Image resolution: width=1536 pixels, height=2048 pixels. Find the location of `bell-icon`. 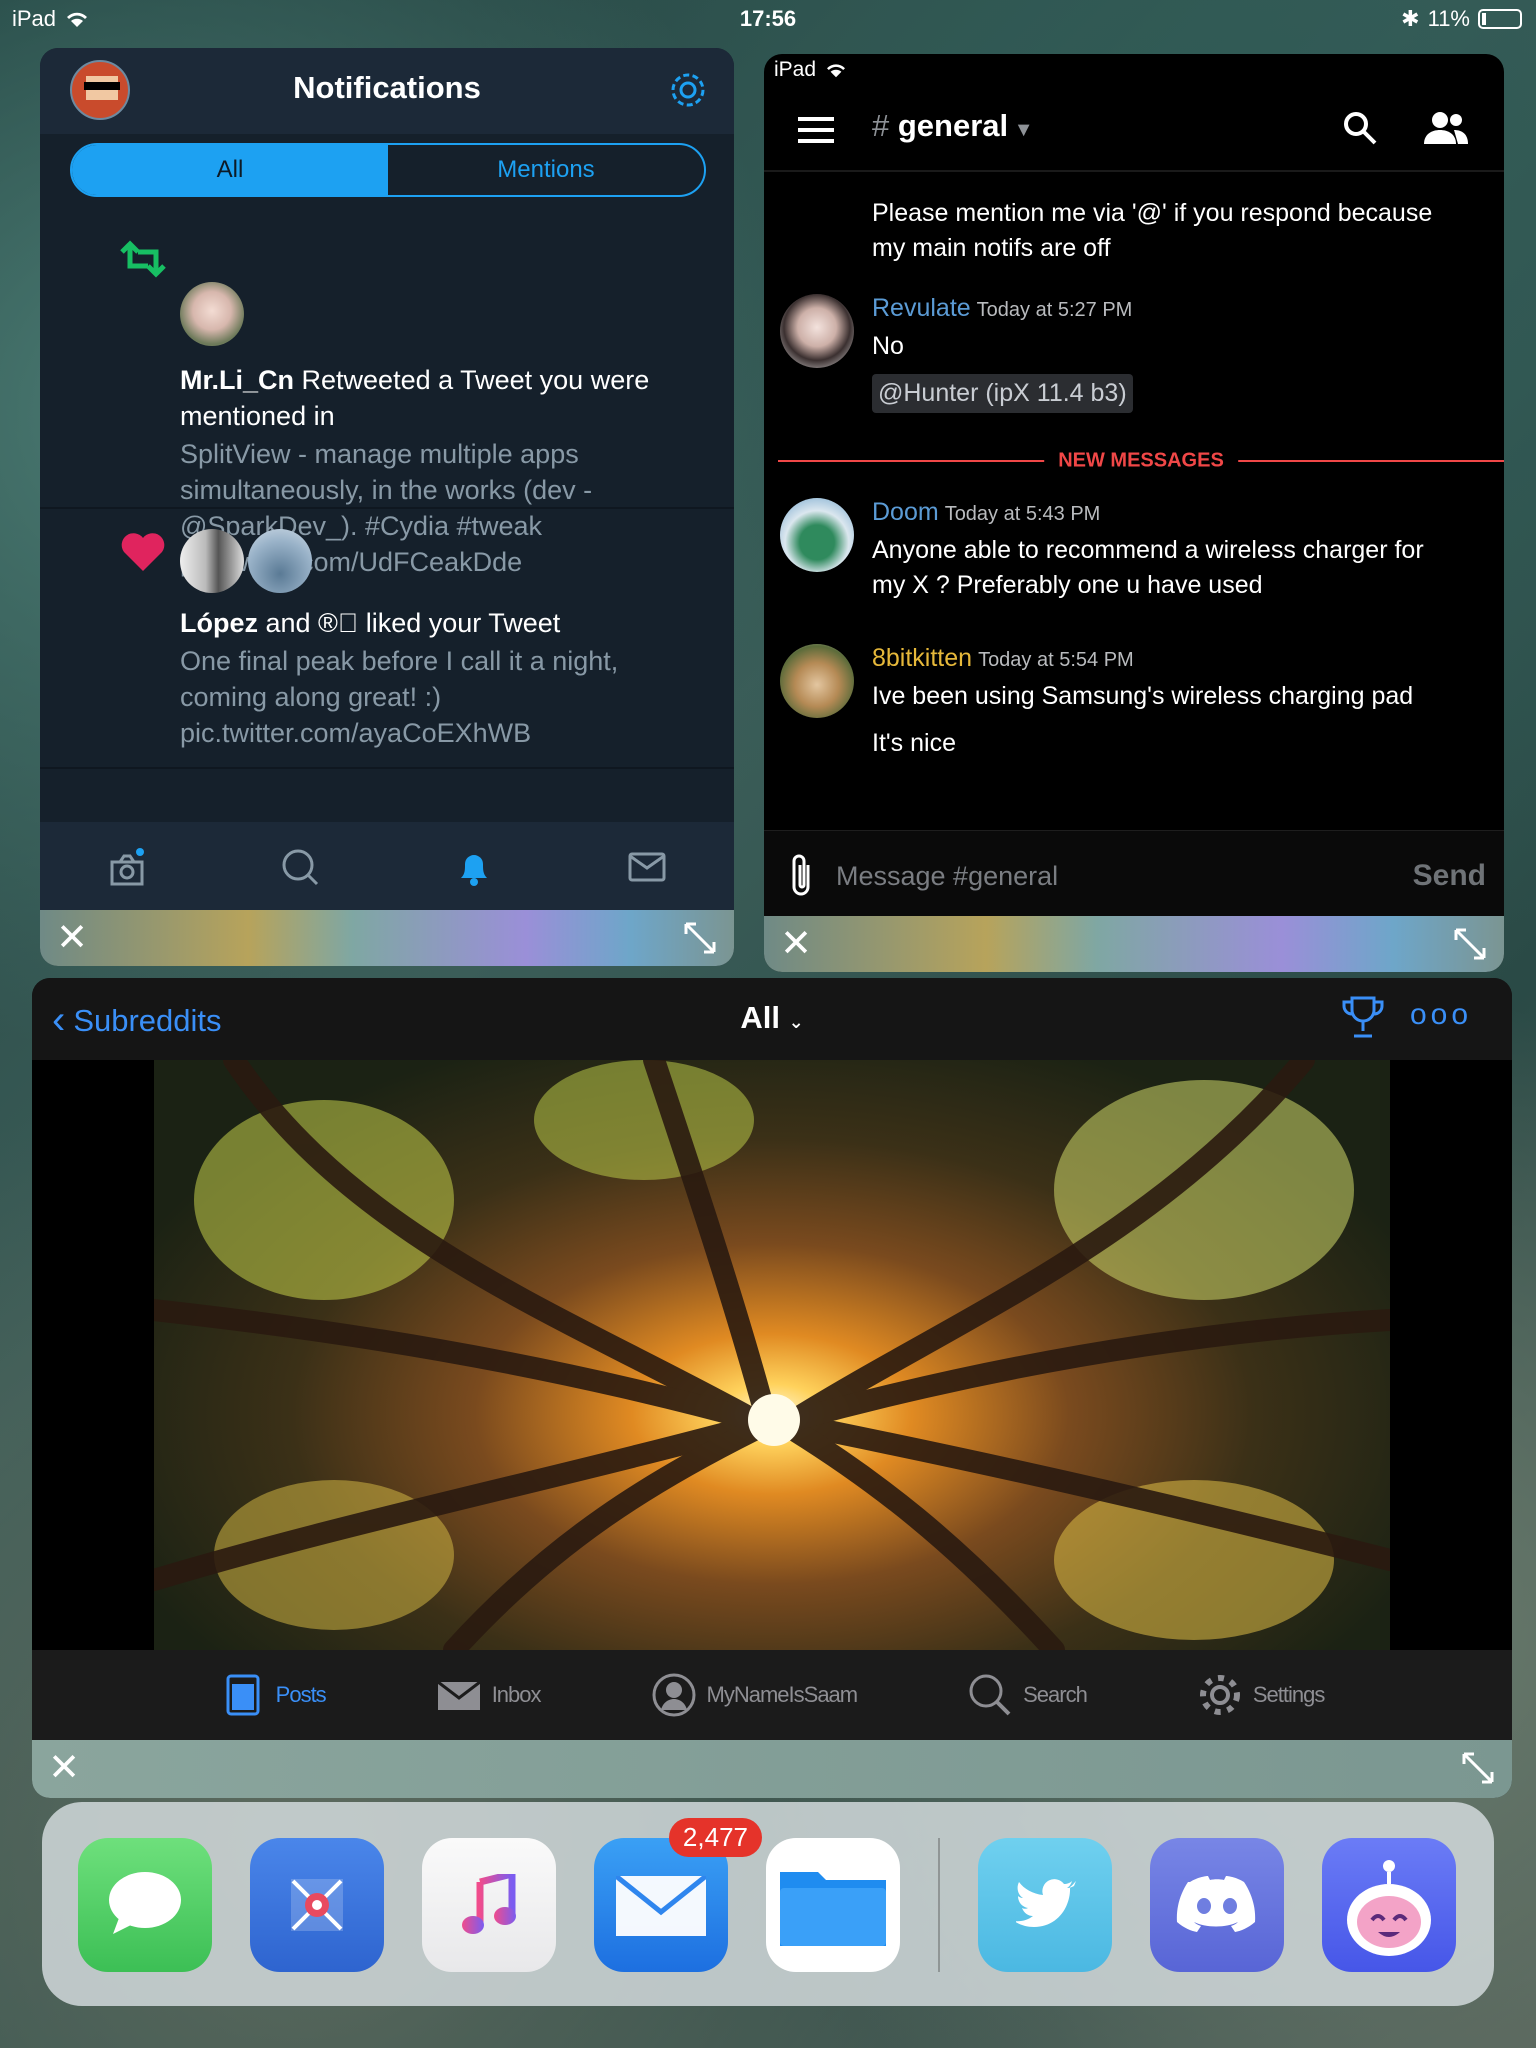

bell-icon is located at coordinates (474, 867).